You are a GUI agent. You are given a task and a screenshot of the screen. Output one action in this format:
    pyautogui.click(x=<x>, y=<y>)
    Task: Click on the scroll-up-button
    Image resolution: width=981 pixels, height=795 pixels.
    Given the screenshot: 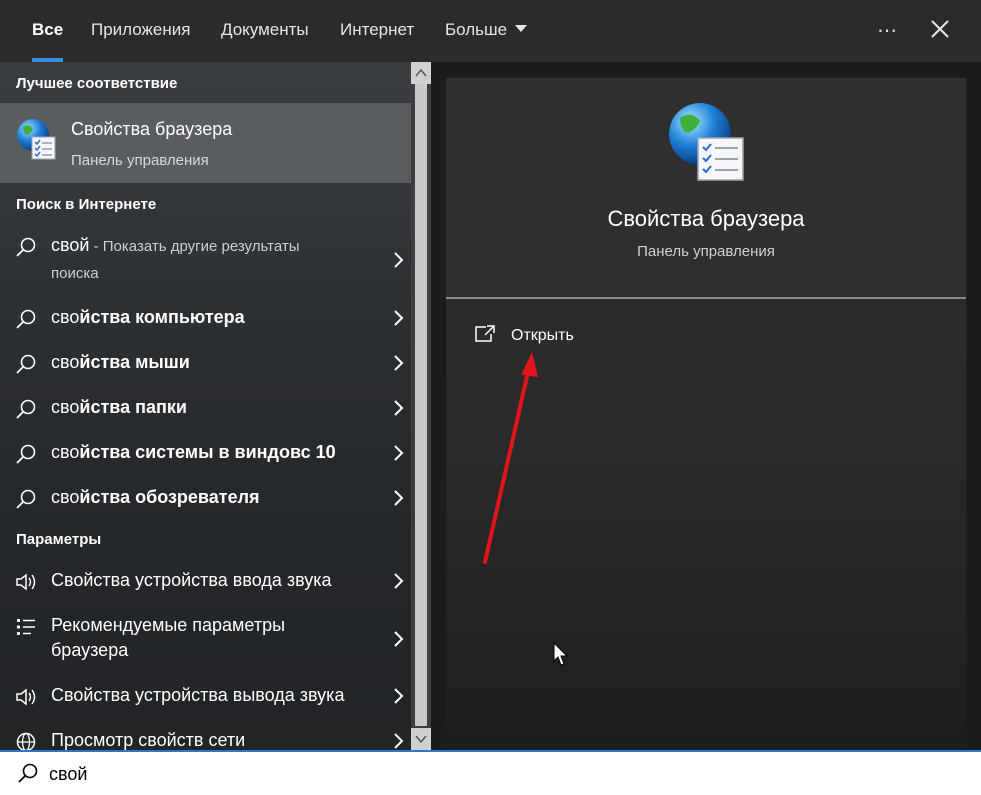 What is the action you would take?
    pyautogui.click(x=421, y=73)
    